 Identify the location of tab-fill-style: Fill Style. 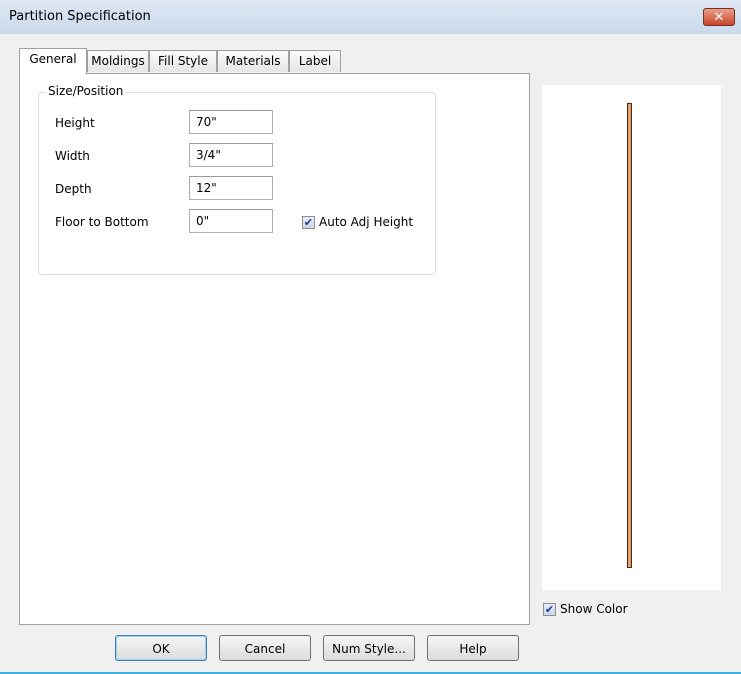
(183, 61).